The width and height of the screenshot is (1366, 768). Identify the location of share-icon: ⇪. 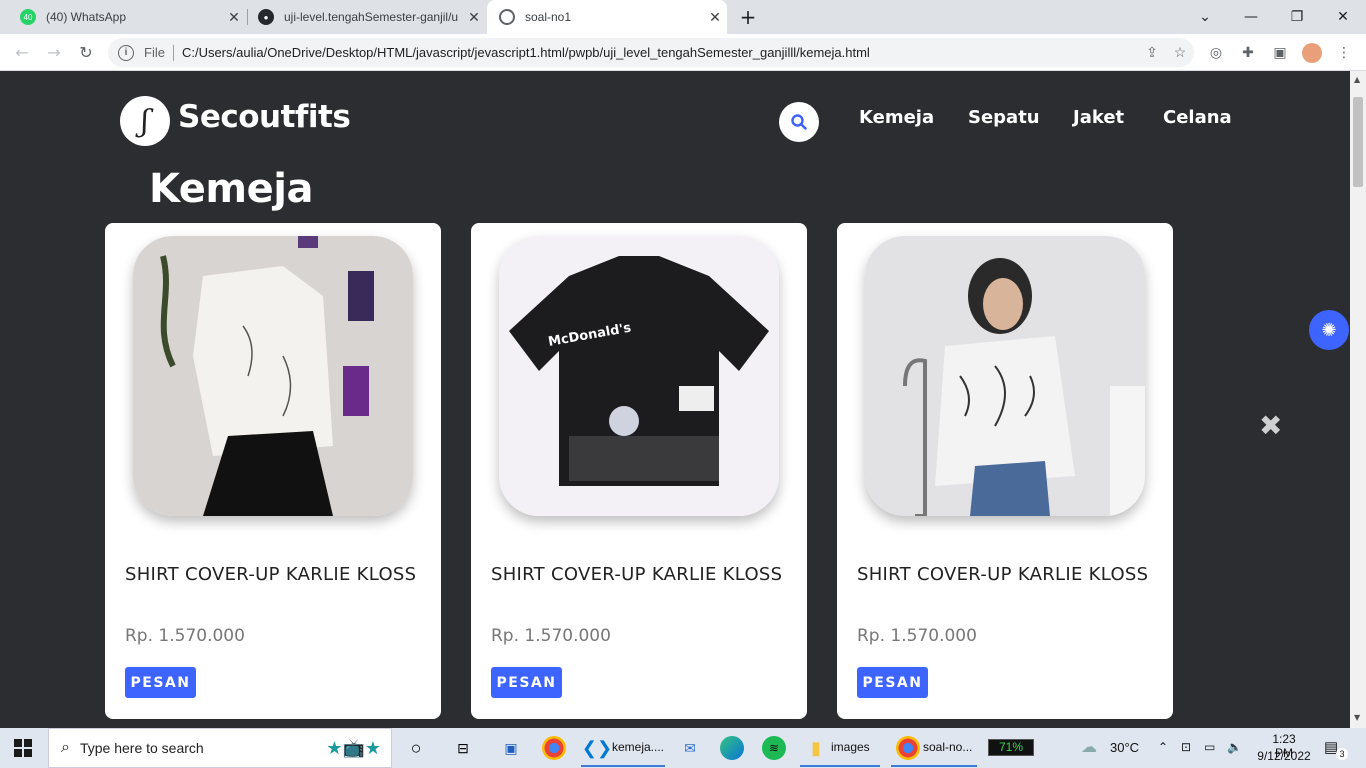
(1152, 52).